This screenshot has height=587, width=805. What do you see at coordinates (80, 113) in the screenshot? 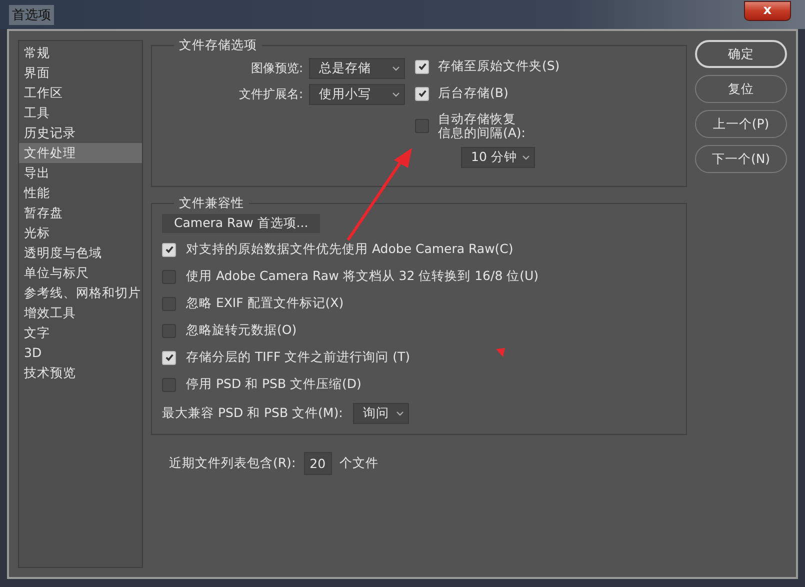
I see `sidebar-item: 工具` at bounding box center [80, 113].